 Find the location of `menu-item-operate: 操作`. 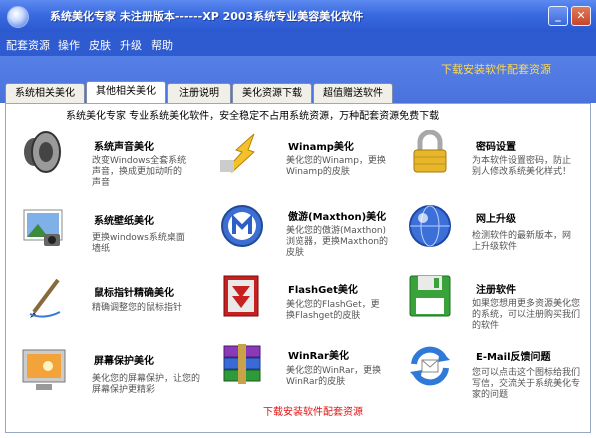

menu-item-operate: 操作 is located at coordinates (69, 45).